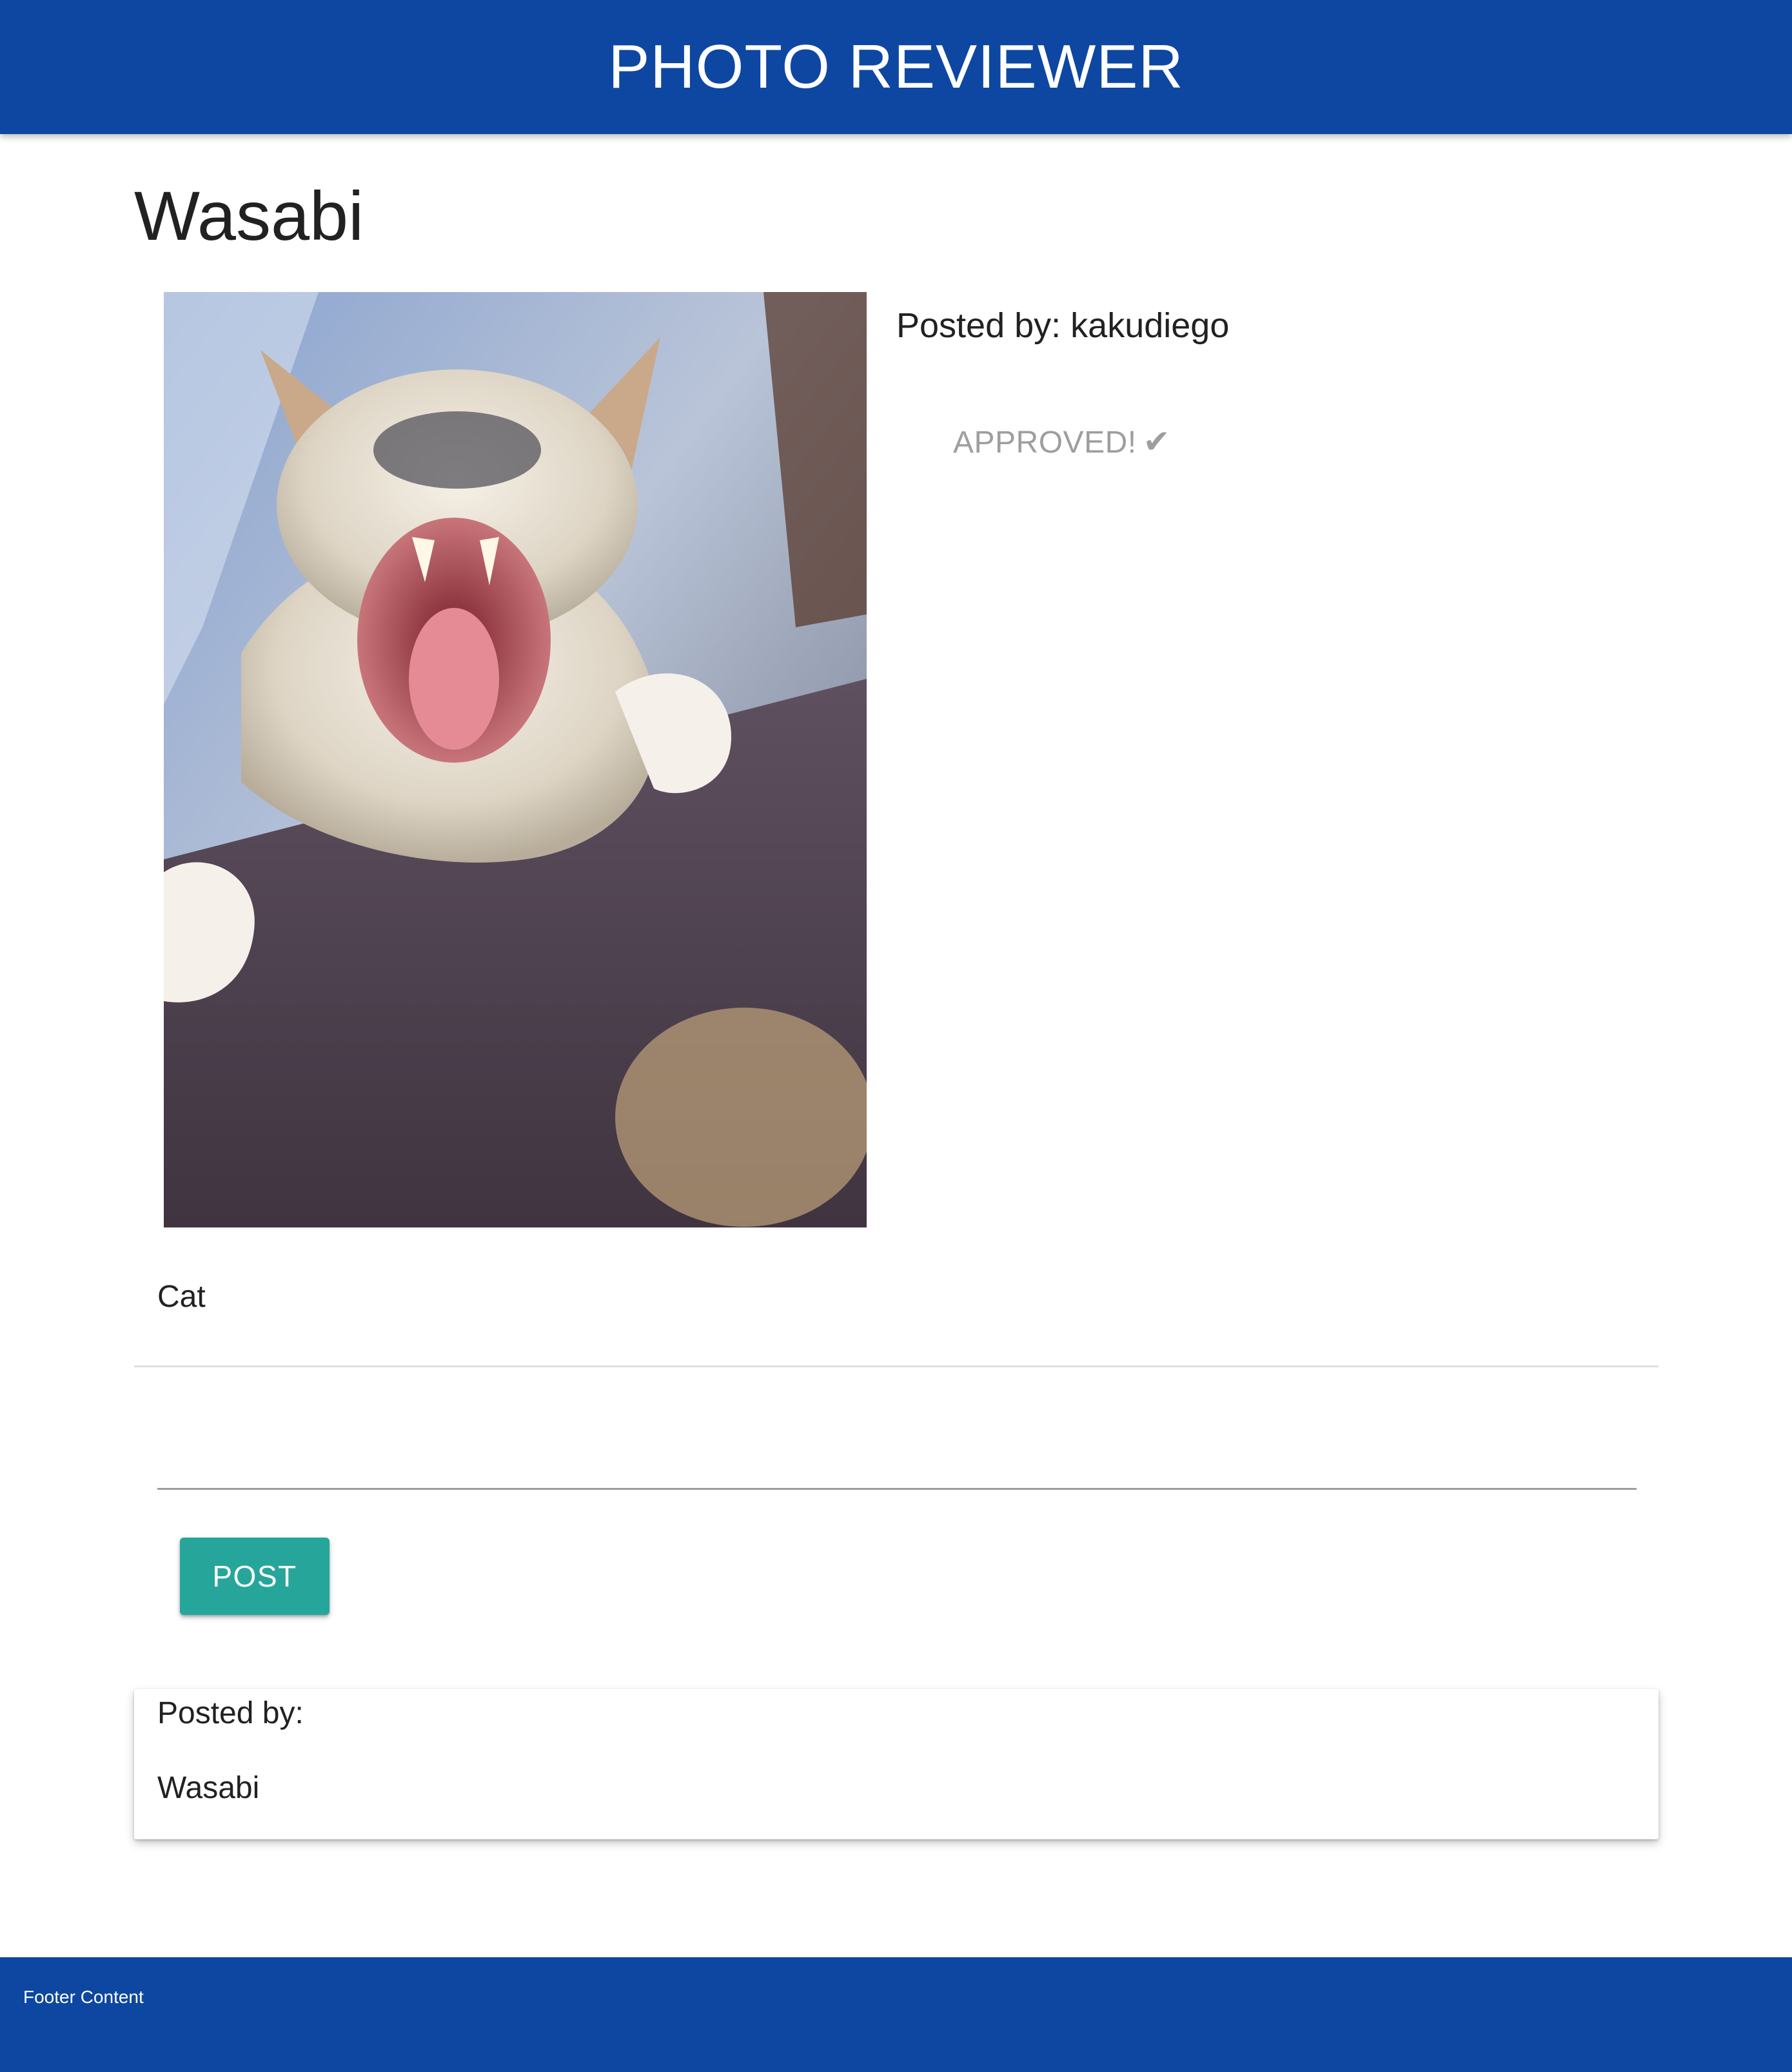 This screenshot has width=1792, height=2072. I want to click on section-divider, so click(896, 1366).